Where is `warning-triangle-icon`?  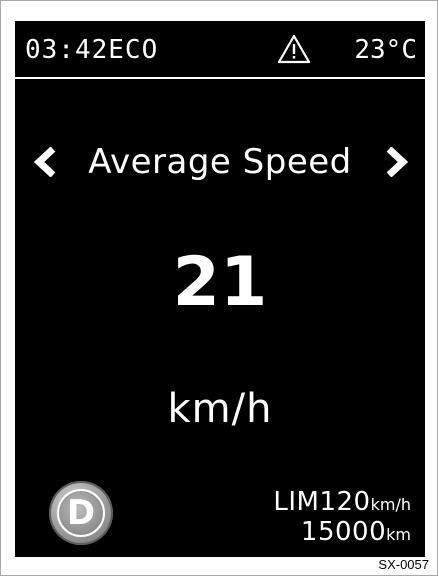
warning-triangle-icon is located at coordinates (294, 49).